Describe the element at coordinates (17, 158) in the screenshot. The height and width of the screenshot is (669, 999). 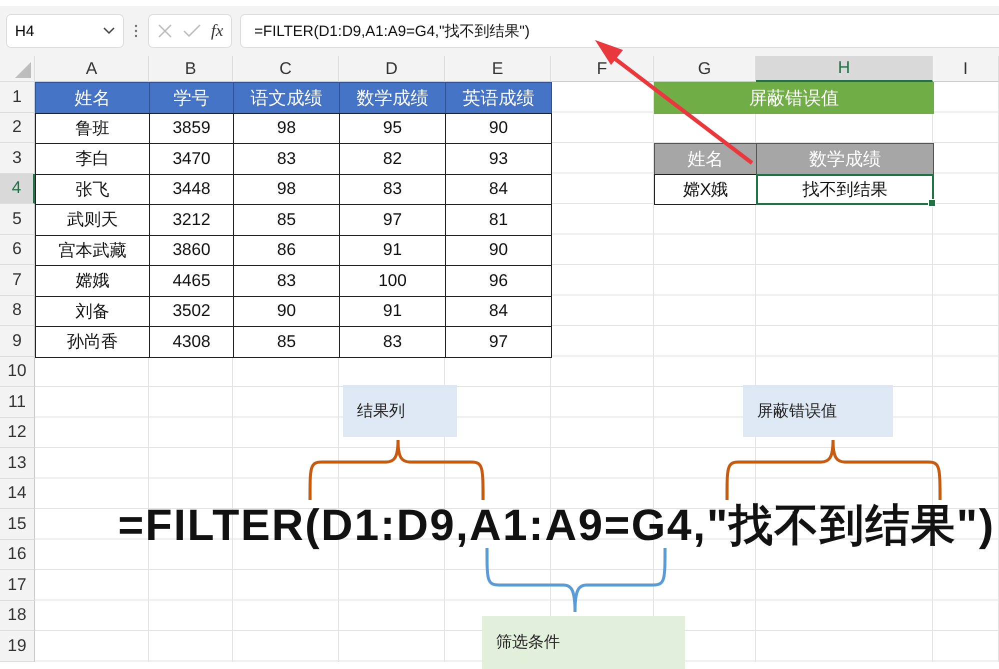
I see `row-header: 3` at that location.